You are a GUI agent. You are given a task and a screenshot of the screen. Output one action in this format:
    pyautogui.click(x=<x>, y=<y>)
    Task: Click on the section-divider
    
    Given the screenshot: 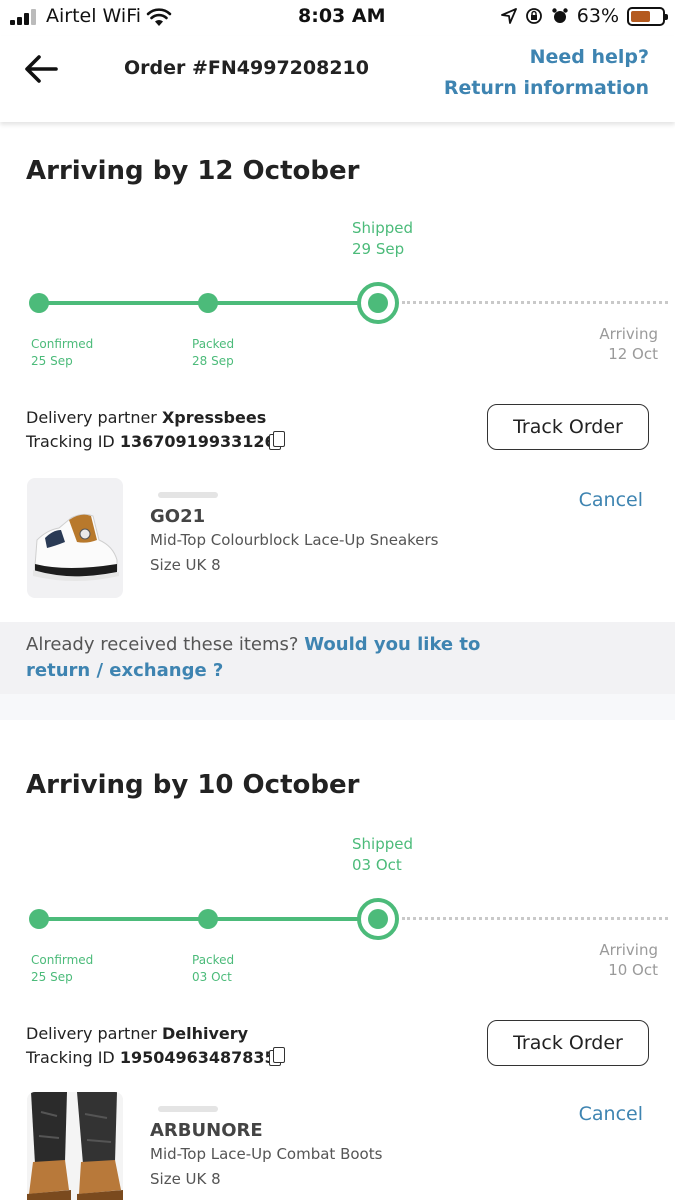 What is the action you would take?
    pyautogui.click(x=337, y=707)
    